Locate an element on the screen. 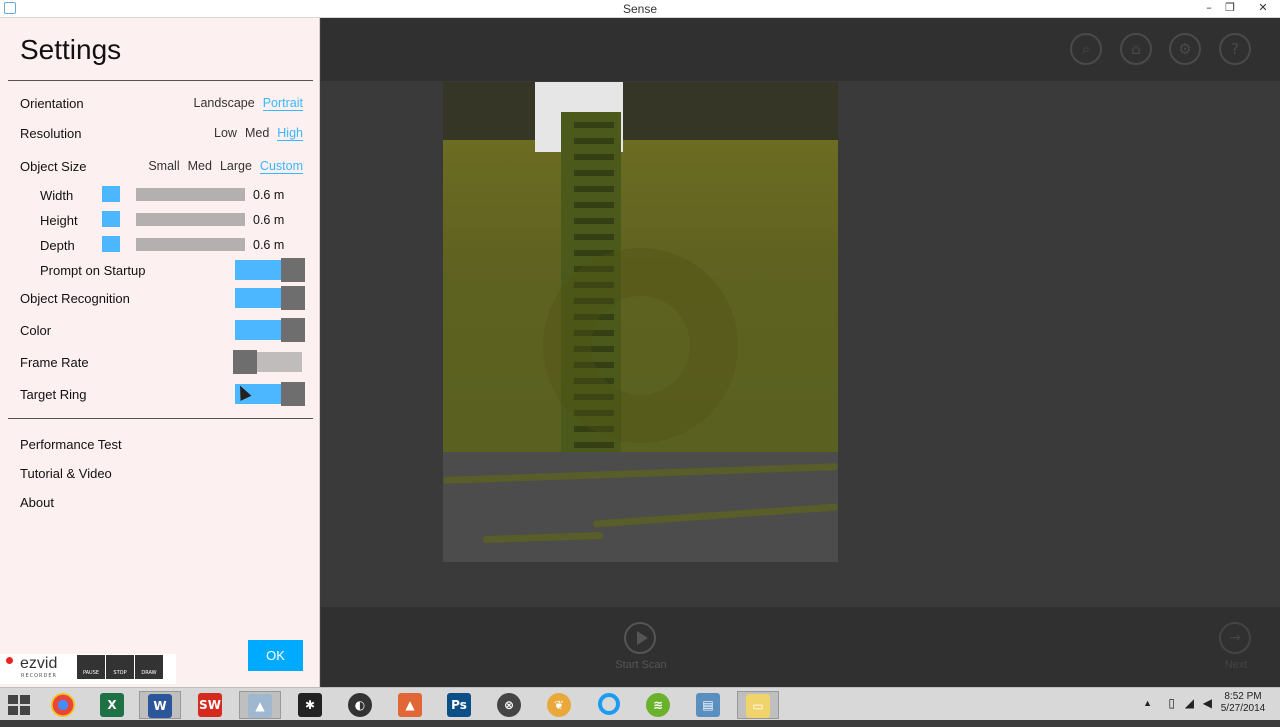 This screenshot has height=727, width=1280. height-label: Height is located at coordinates (59, 220).